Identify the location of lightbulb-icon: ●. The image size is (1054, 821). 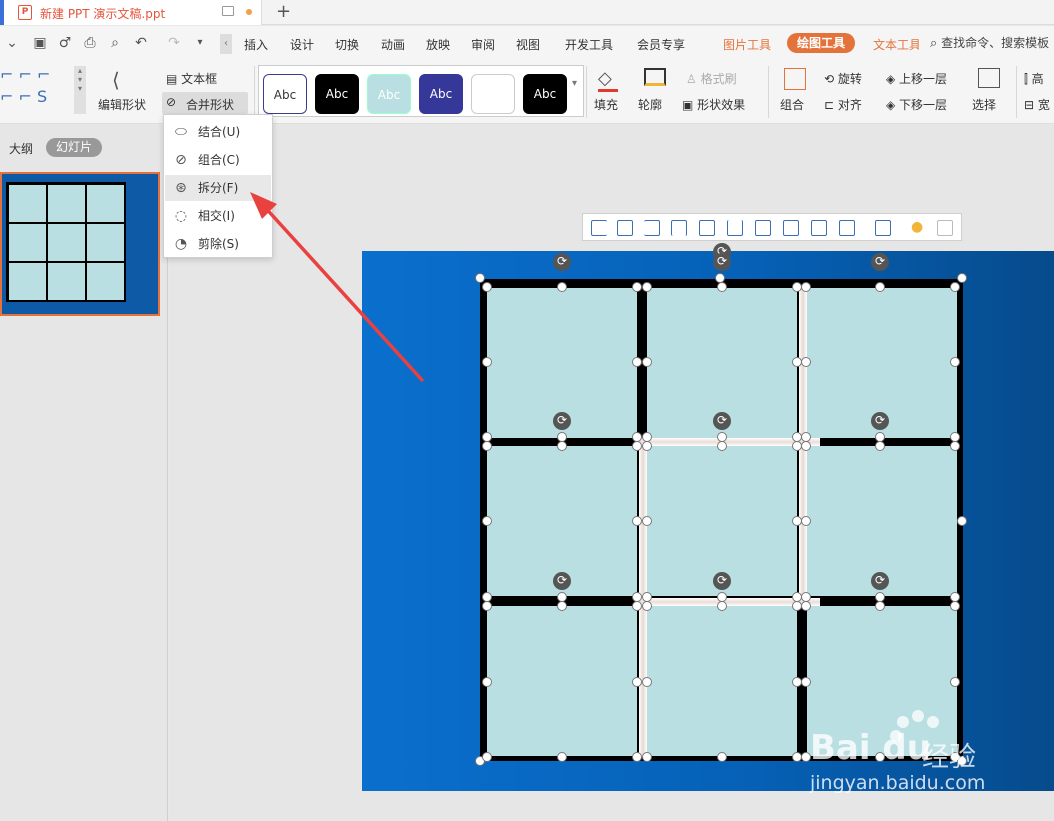
(917, 227).